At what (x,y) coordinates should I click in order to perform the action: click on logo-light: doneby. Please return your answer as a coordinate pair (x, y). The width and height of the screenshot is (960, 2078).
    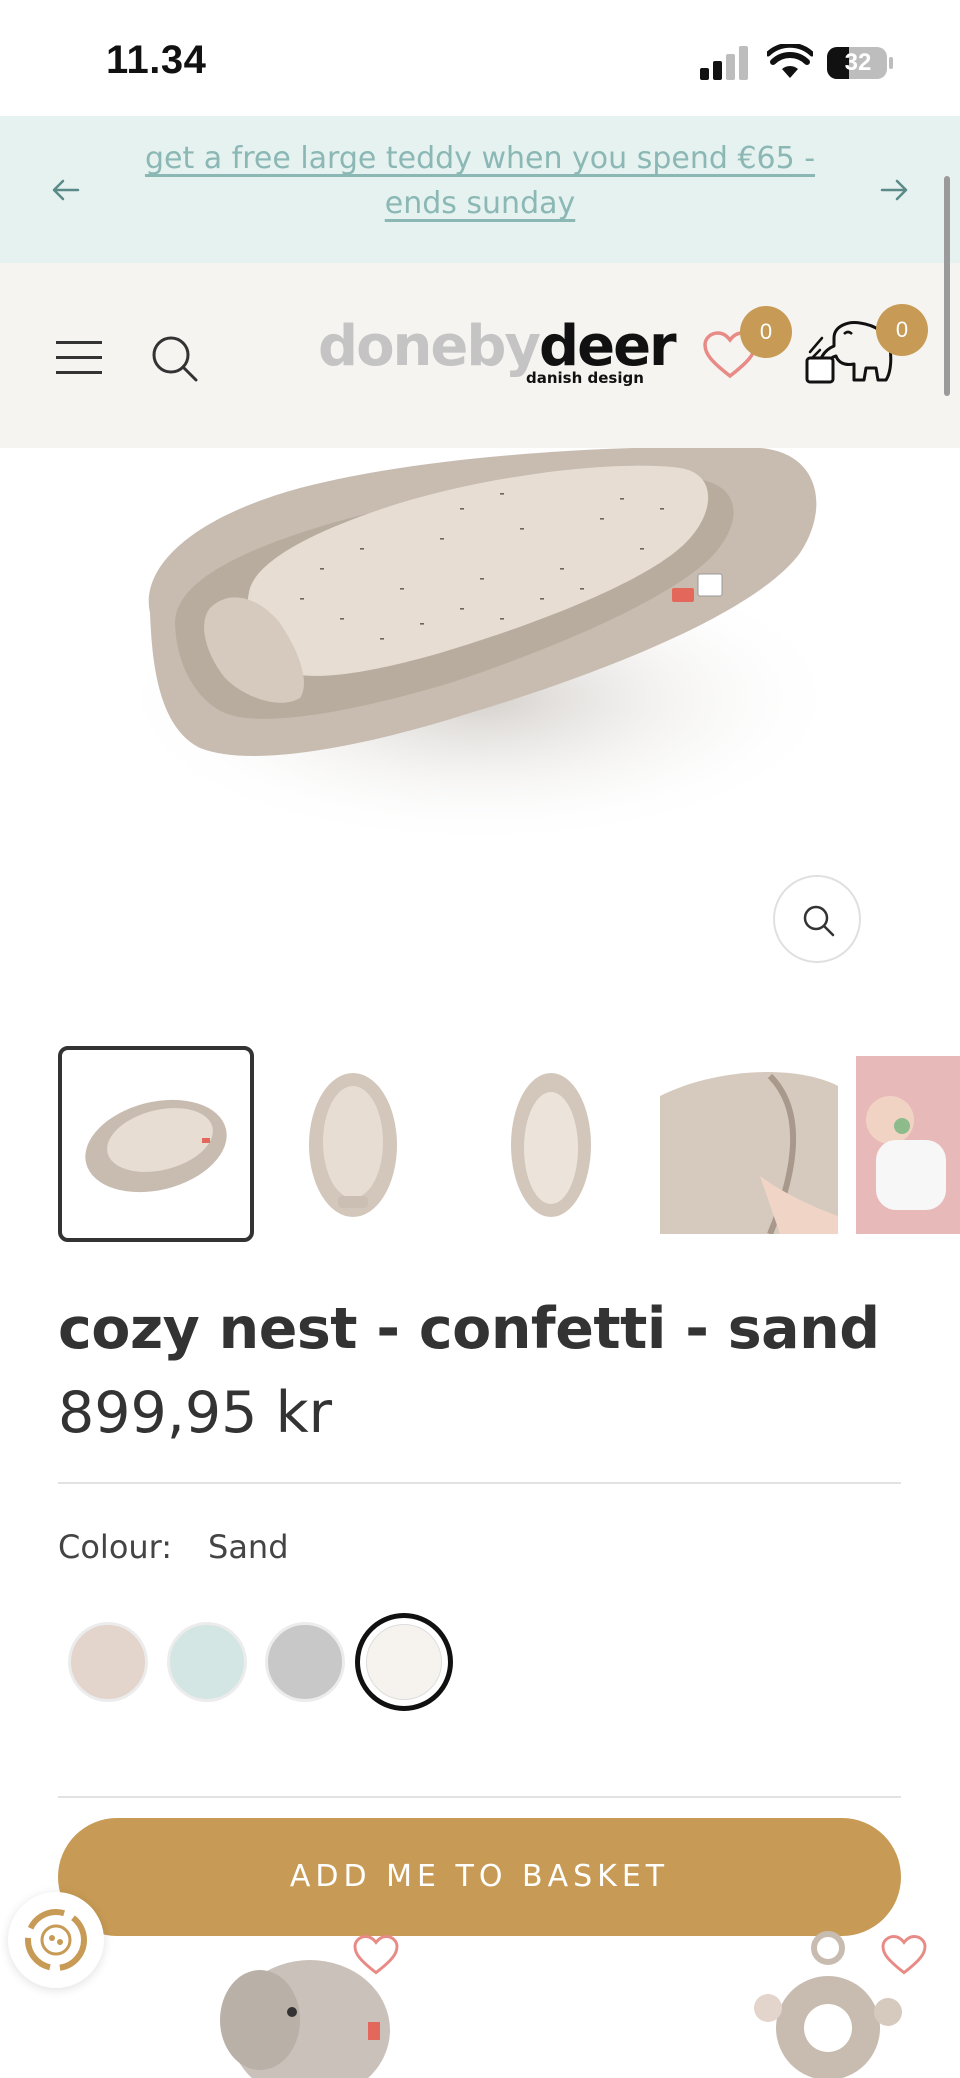
    Looking at the image, I should click on (429, 346).